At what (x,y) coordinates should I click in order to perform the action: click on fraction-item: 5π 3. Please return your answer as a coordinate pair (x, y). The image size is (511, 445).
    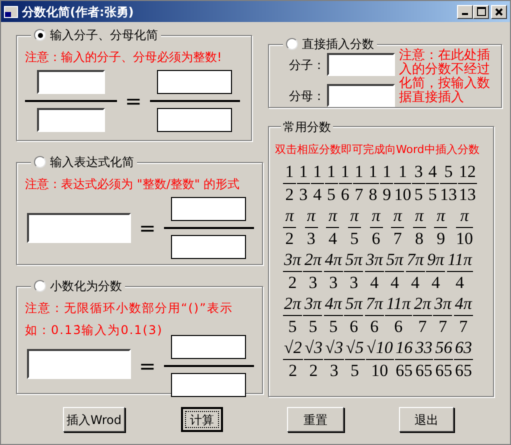
    Looking at the image, I should click on (354, 271).